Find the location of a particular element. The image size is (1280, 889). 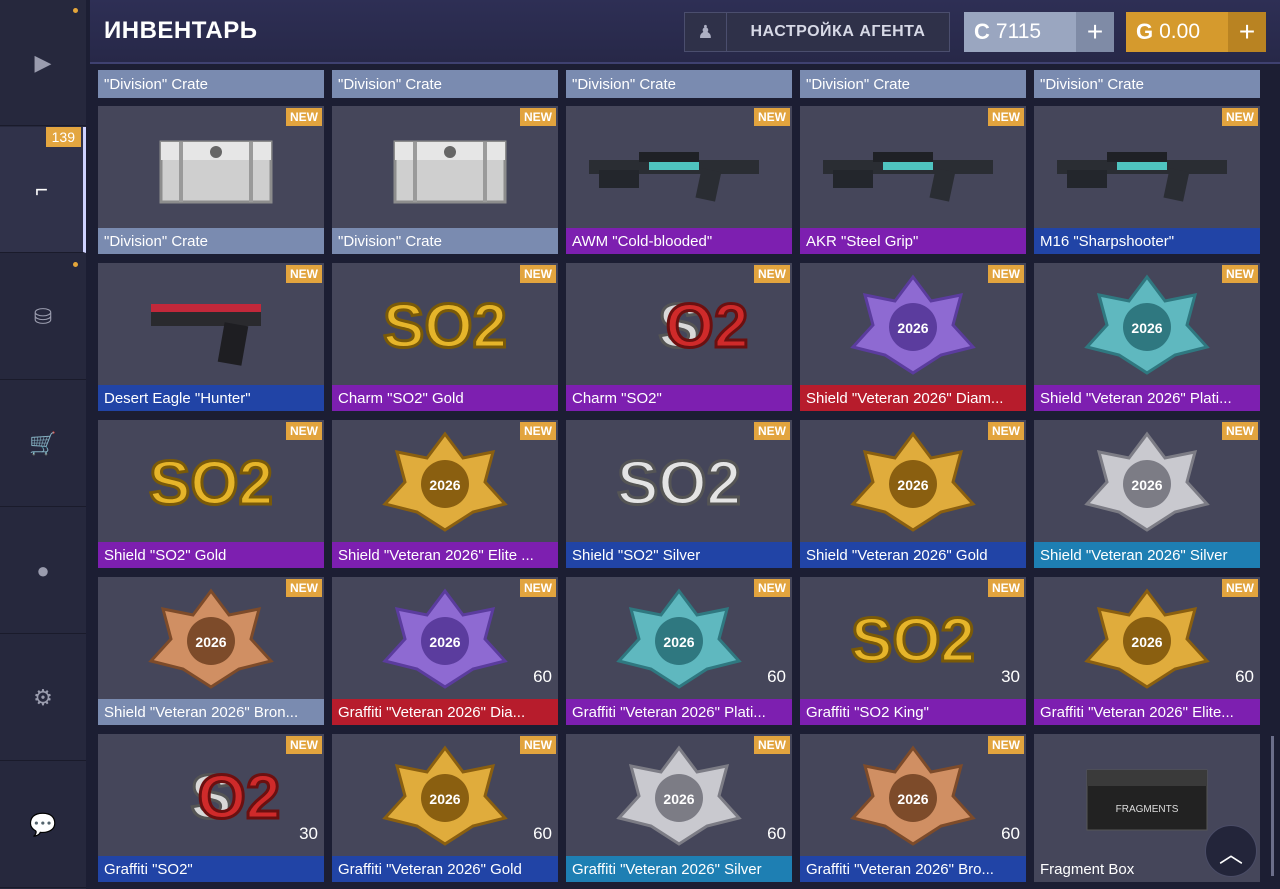

add-gold-button: + is located at coordinates (1247, 32).